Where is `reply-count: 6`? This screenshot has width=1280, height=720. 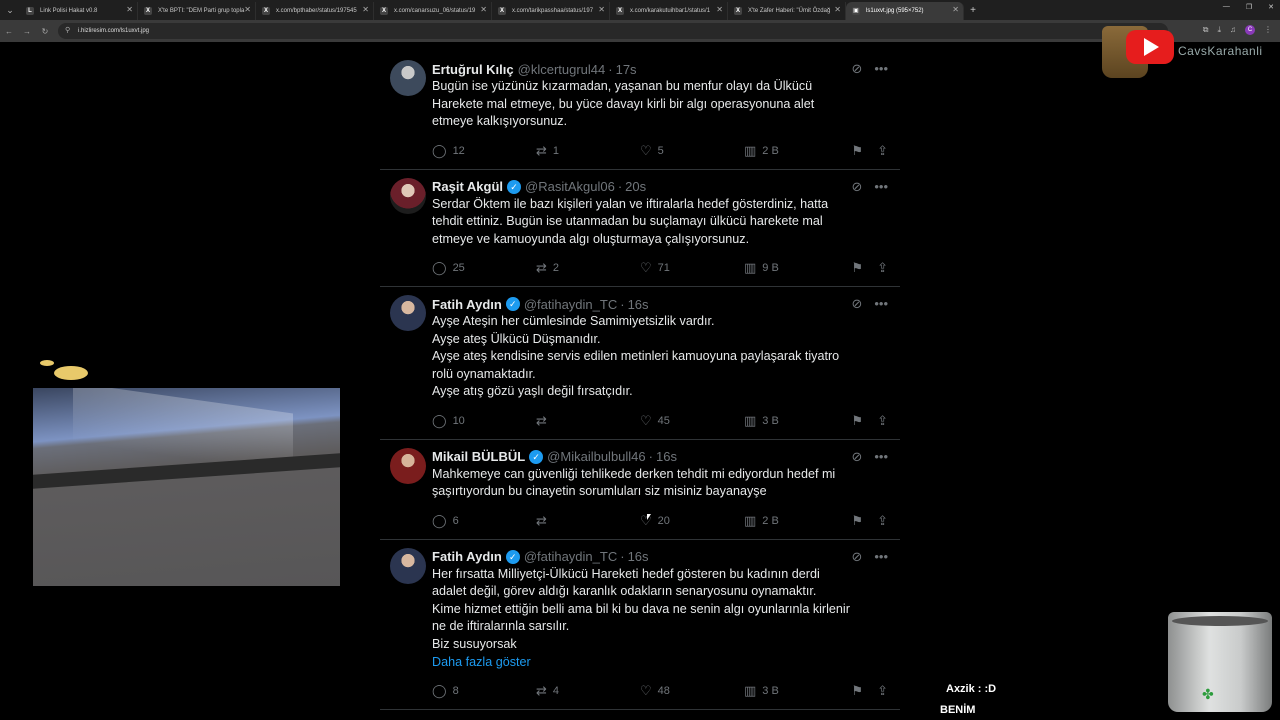
reply-count: 6 is located at coordinates (455, 520).